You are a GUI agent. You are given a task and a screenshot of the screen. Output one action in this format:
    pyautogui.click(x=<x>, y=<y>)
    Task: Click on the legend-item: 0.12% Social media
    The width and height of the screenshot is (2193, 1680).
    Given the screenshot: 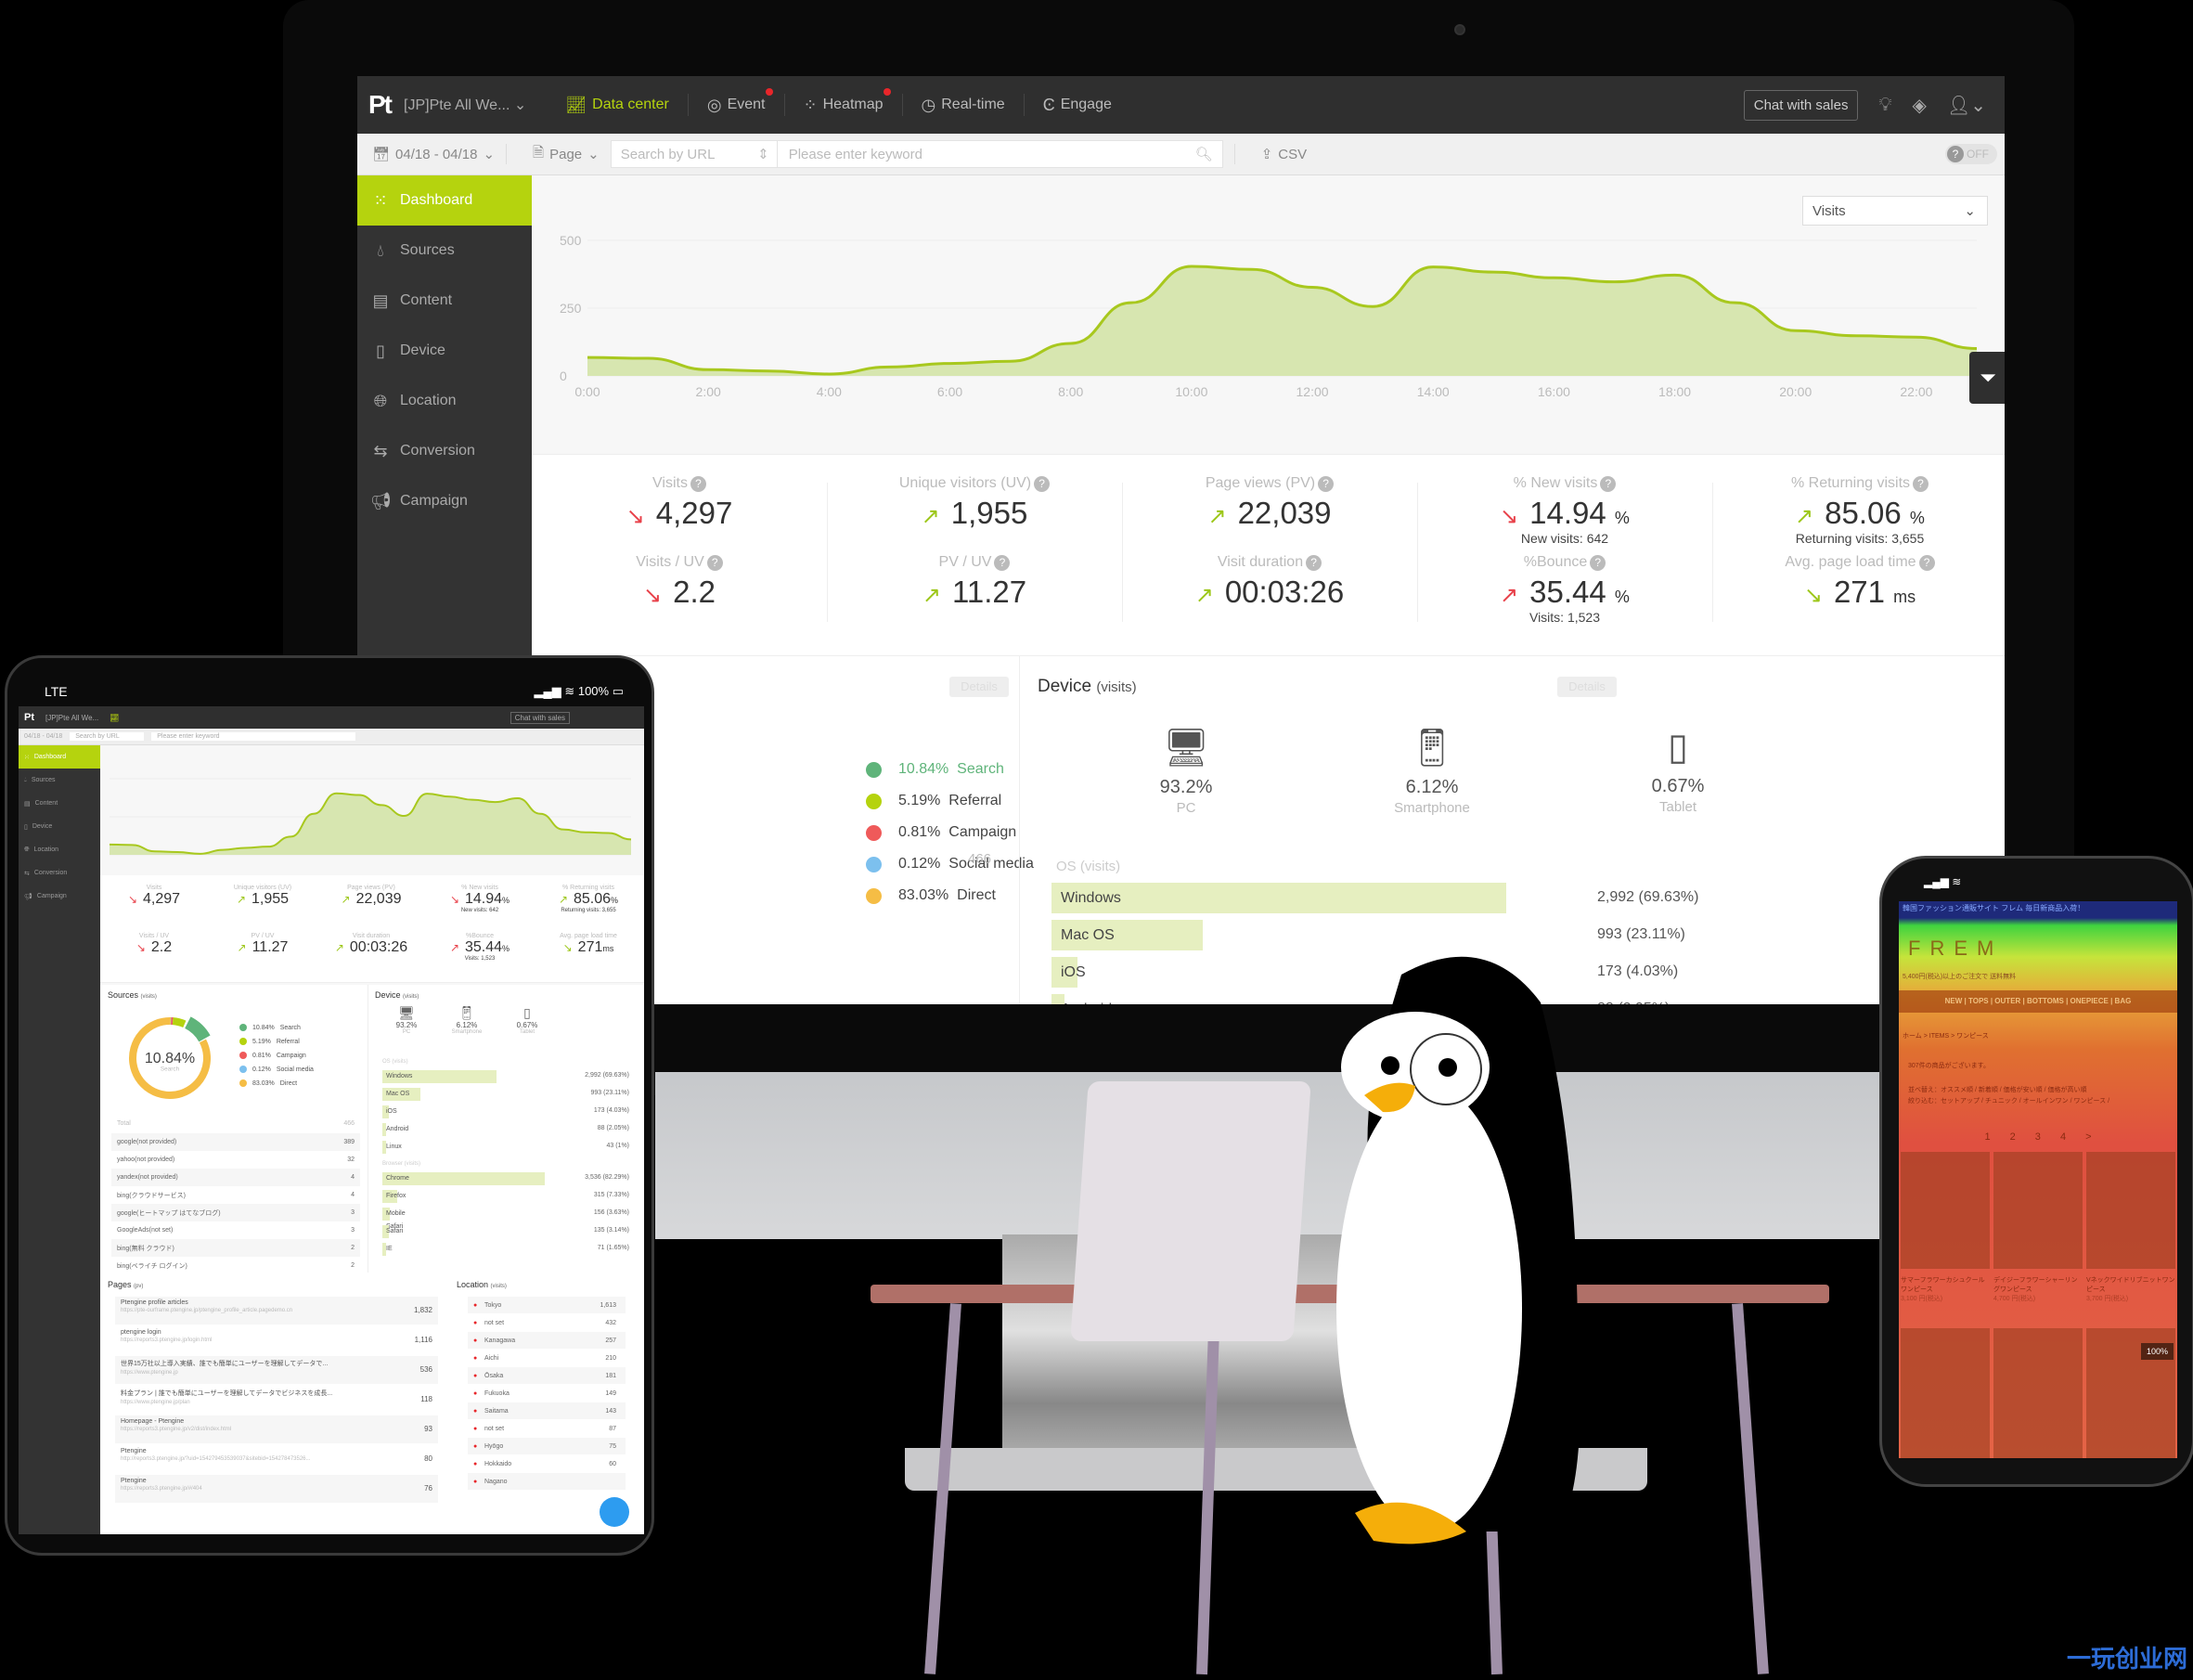 What is the action you would take?
    pyautogui.click(x=950, y=864)
    